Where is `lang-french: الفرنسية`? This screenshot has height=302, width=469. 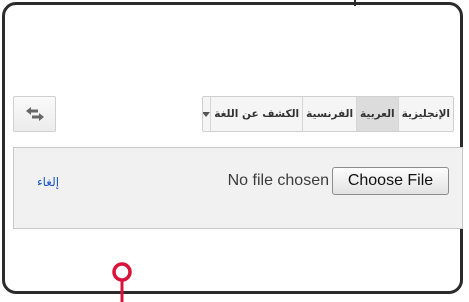
lang-french: الفرنسية is located at coordinates (329, 114).